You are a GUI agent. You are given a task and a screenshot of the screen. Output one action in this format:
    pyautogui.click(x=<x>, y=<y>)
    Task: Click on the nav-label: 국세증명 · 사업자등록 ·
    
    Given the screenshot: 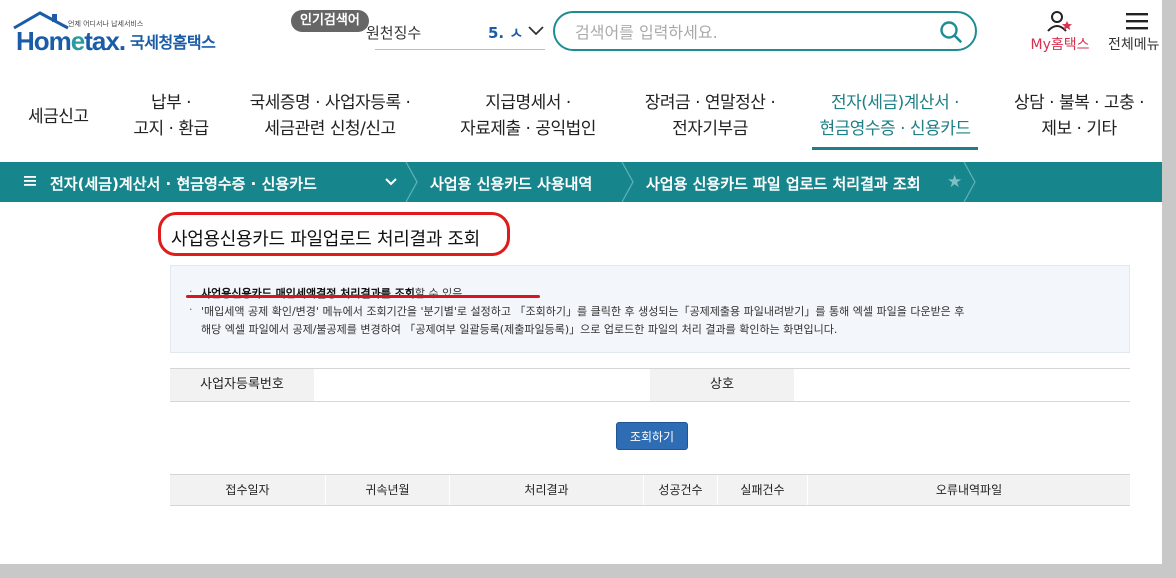 What is the action you would take?
    pyautogui.click(x=330, y=103)
    